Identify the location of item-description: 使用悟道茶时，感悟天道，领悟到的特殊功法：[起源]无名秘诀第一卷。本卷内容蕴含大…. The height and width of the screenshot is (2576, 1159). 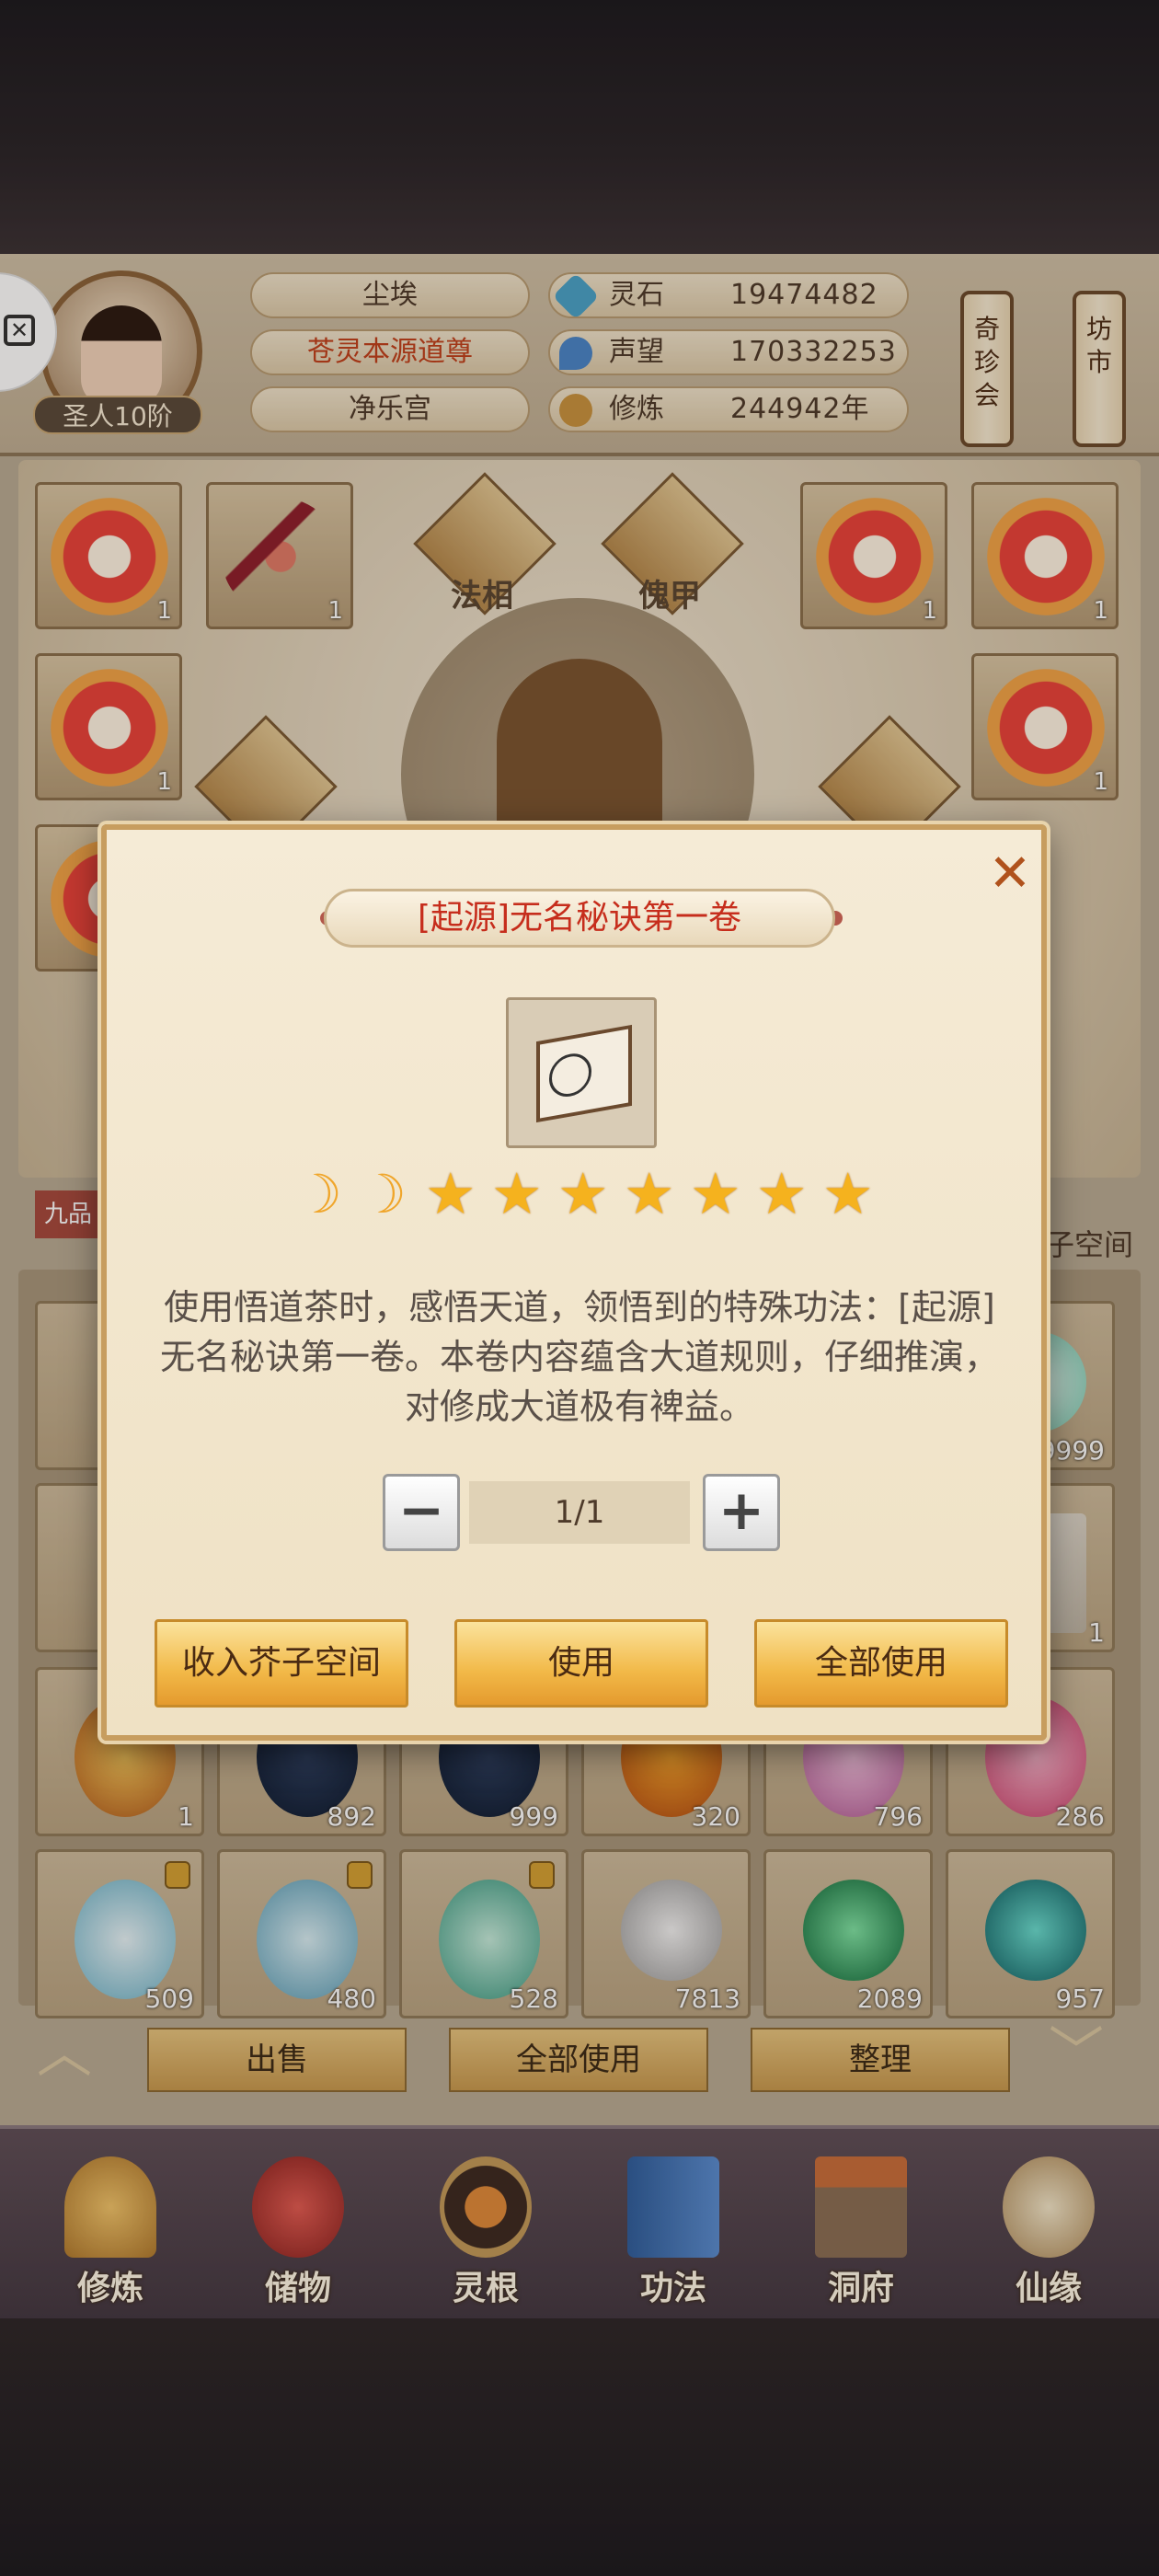
(579, 1357).